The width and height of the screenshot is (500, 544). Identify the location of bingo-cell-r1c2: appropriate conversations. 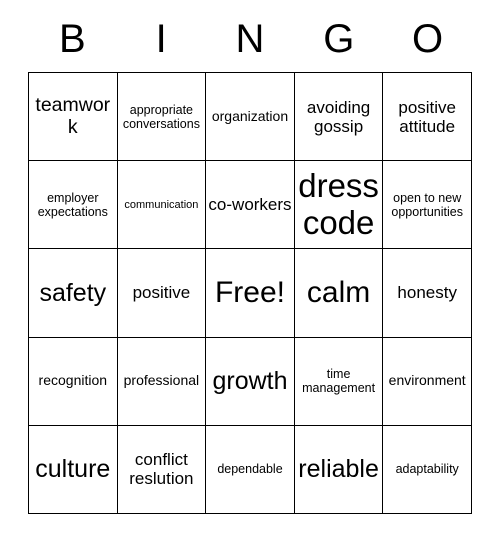
(162, 117).